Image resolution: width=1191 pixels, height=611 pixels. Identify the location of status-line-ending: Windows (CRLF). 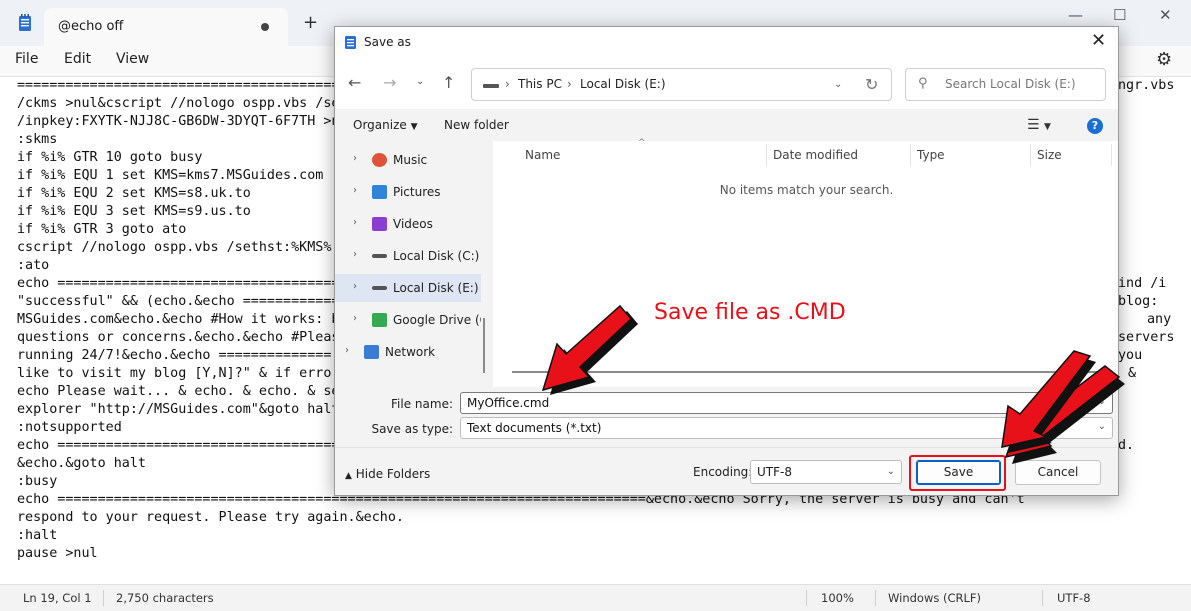
(935, 598).